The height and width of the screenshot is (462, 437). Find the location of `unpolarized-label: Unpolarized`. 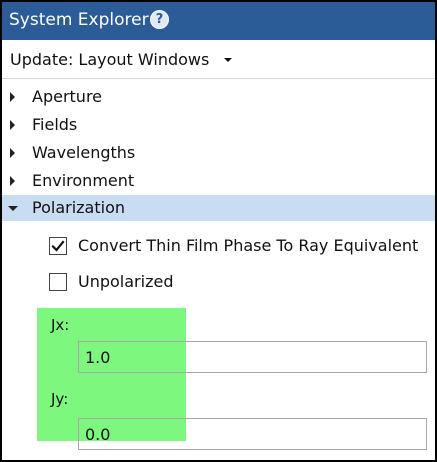

unpolarized-label: Unpolarized is located at coordinates (125, 282).